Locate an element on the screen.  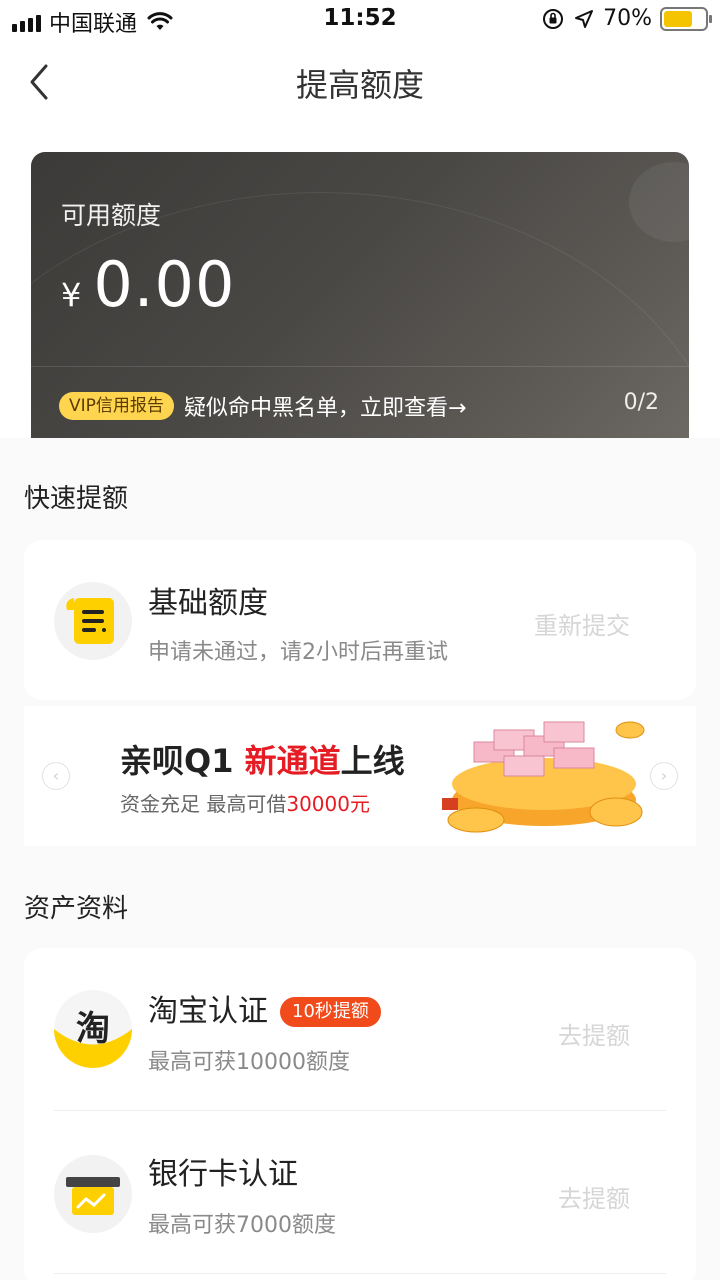
credit-limit-amount: 0.00 is located at coordinates (164, 284).